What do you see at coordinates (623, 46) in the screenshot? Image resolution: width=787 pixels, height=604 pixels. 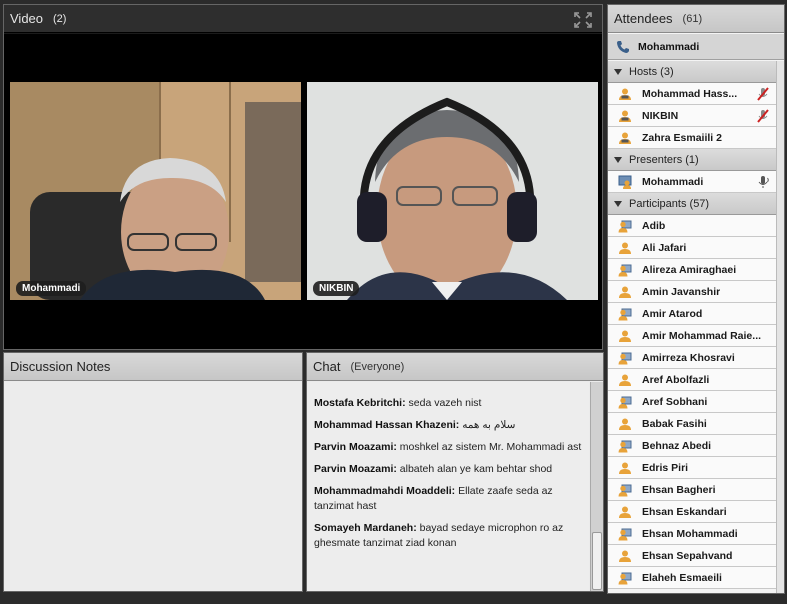 I see `phone-icon` at bounding box center [623, 46].